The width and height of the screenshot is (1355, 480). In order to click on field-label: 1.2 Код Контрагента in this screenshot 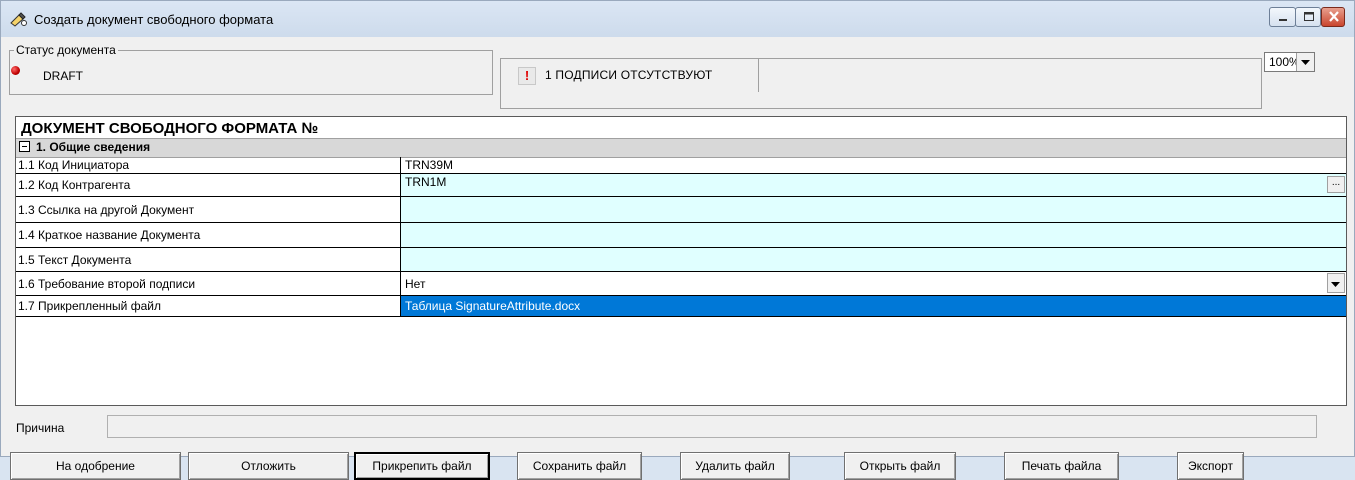, I will do `click(74, 185)`.